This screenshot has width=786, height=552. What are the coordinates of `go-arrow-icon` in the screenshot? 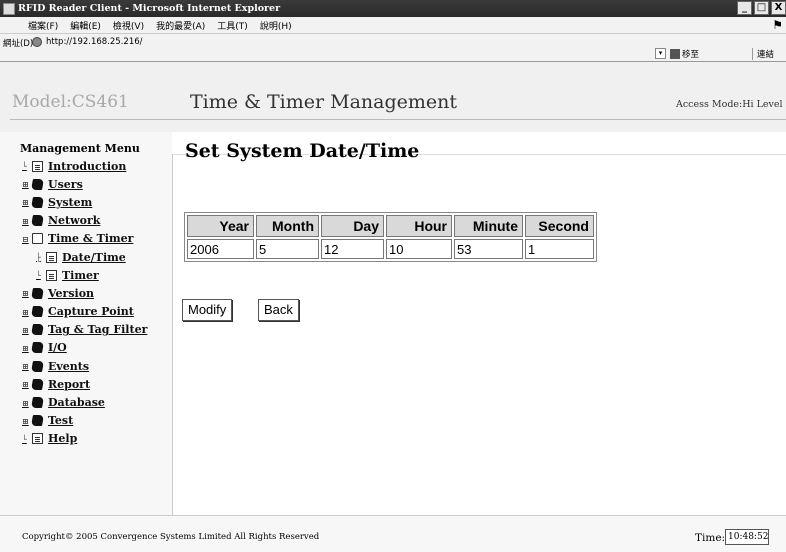 It's located at (675, 54).